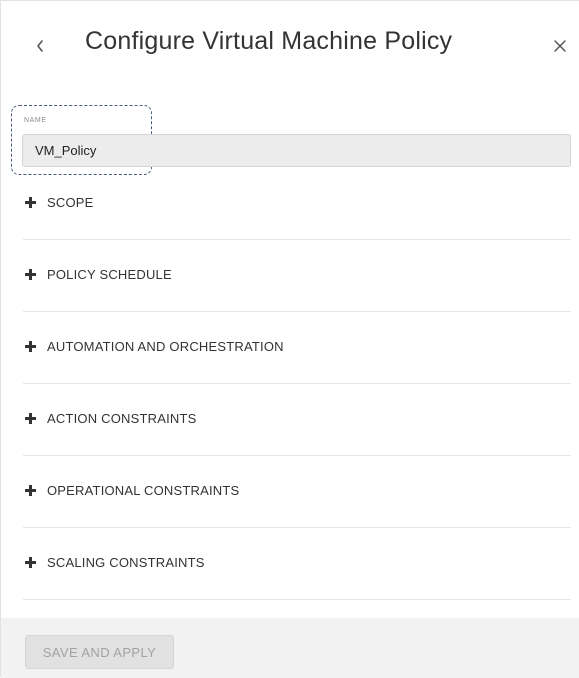  What do you see at coordinates (296, 150) in the screenshot?
I see `name-input` at bounding box center [296, 150].